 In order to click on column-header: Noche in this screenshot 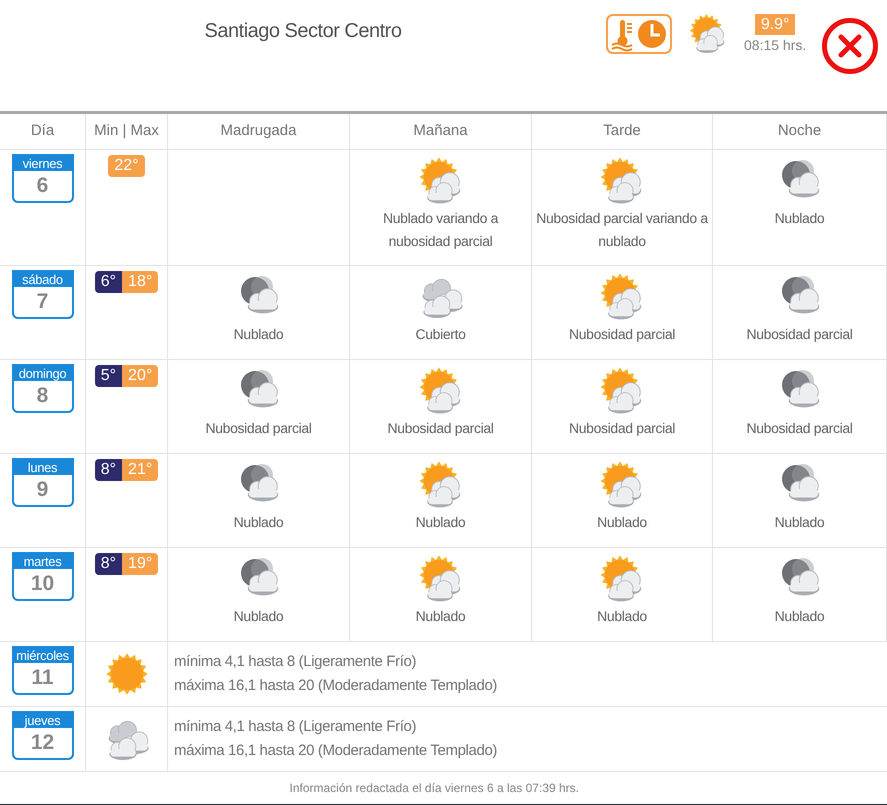, I will do `click(800, 132)`.